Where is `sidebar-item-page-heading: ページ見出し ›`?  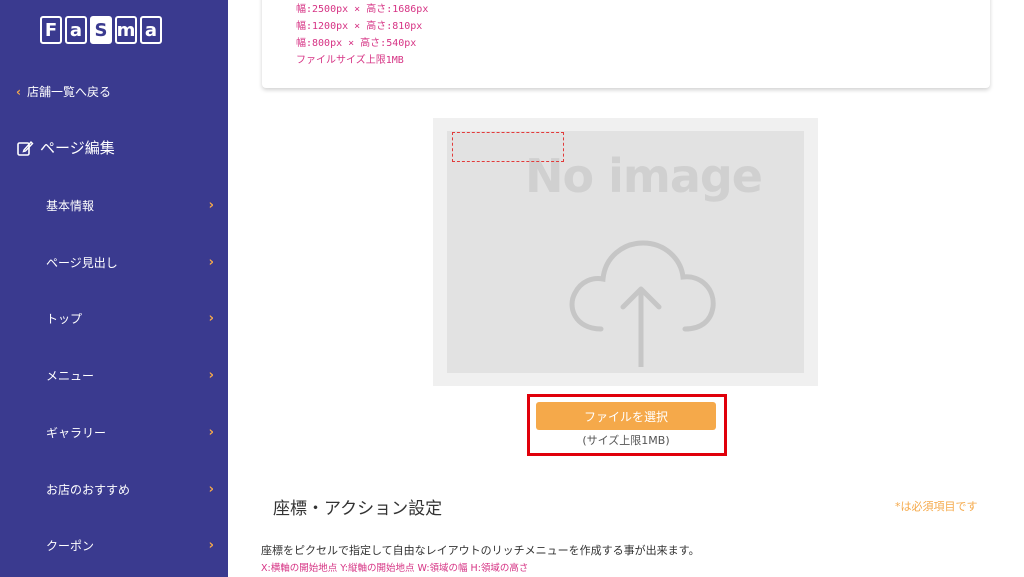 sidebar-item-page-heading: ページ見出し › is located at coordinates (114, 262).